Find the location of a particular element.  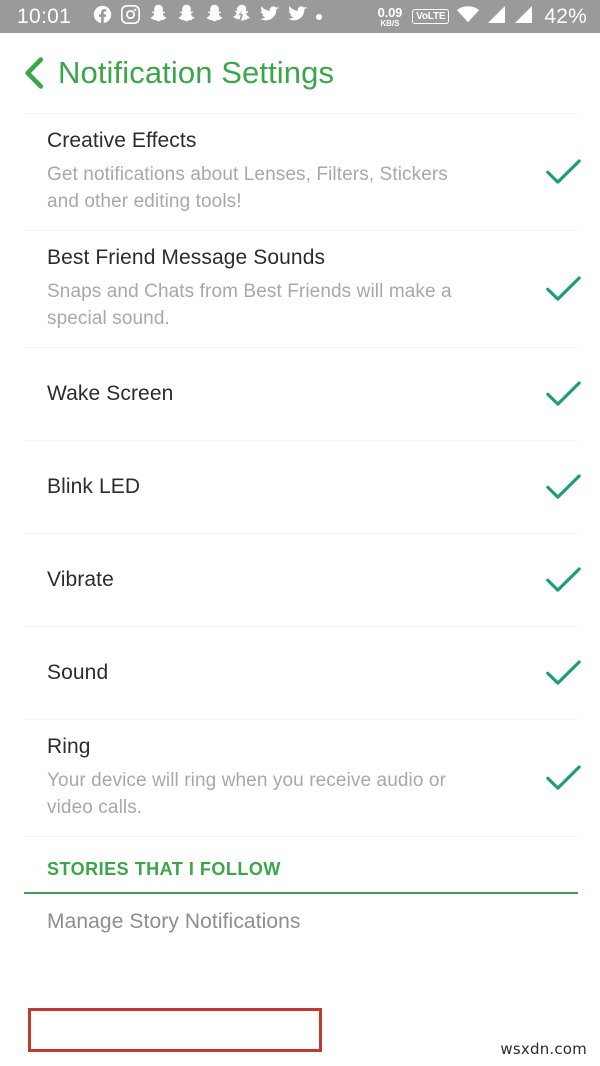

row-title: Best Friend Message Sounds is located at coordinates (186, 257).